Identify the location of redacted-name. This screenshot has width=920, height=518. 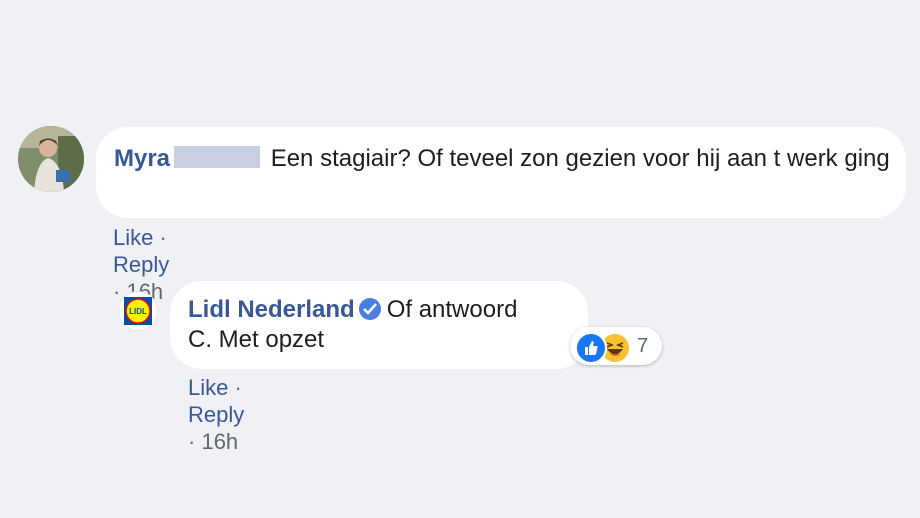
(217, 157).